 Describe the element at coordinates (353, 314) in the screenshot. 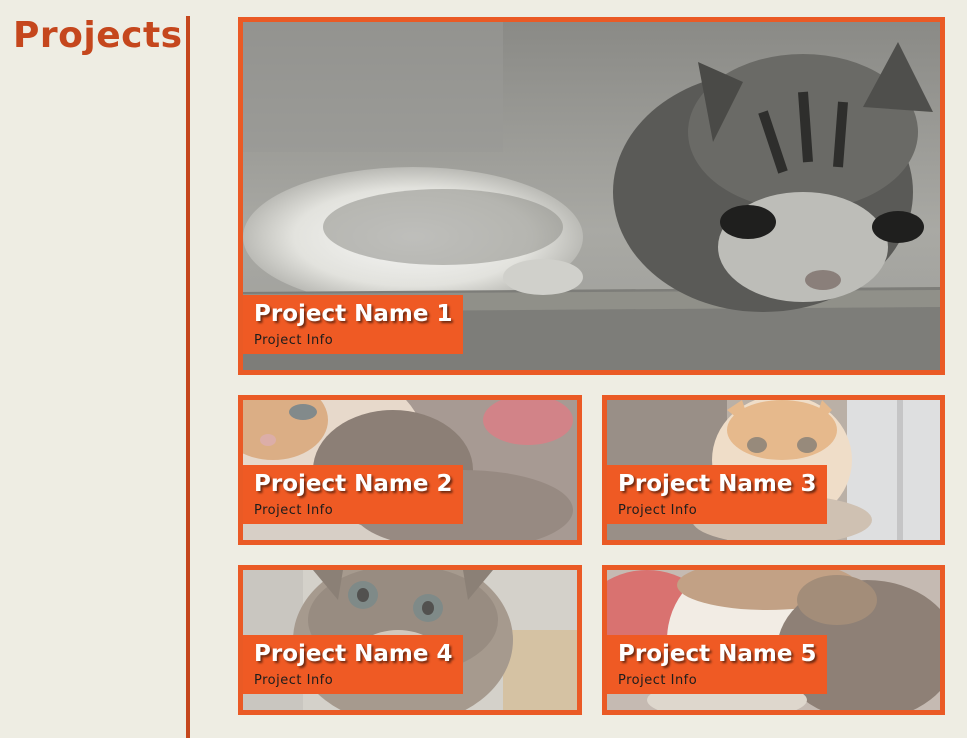

I see `project-title: Project Name 1` at that location.